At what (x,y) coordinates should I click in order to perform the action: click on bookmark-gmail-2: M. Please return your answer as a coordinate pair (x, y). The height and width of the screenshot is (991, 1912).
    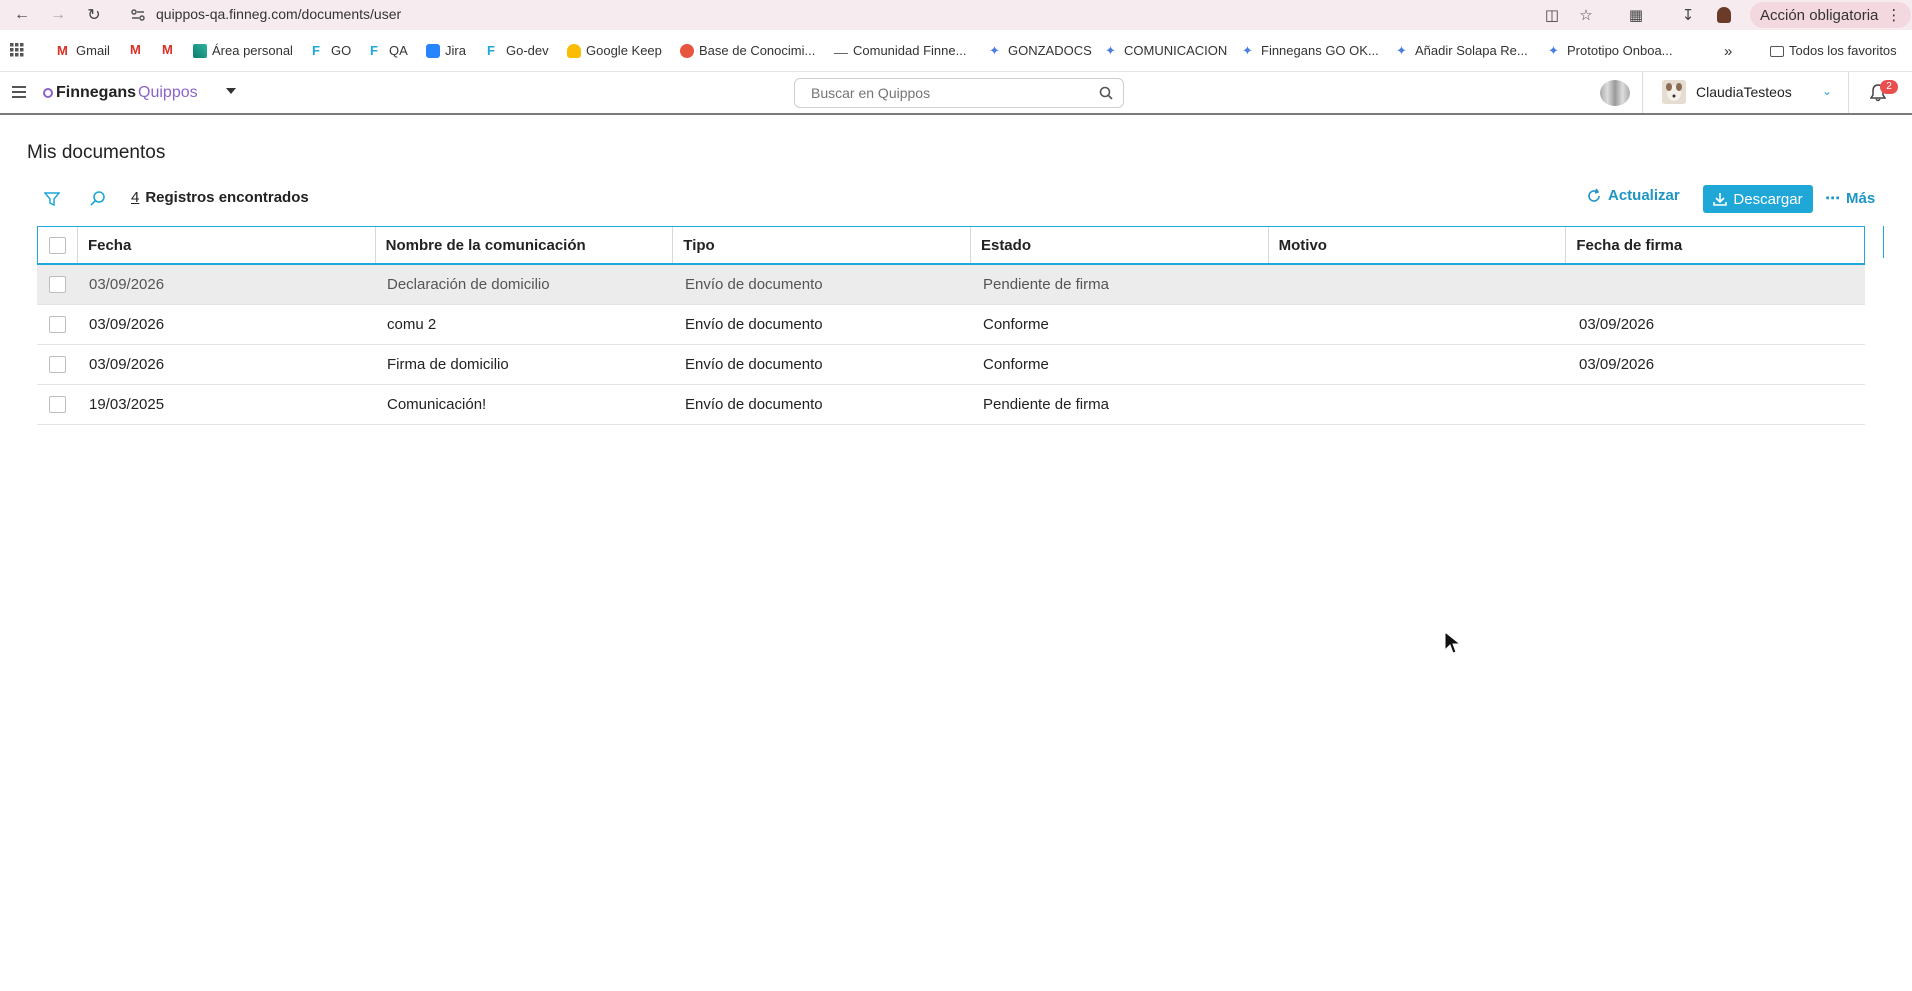
    Looking at the image, I should click on (137, 50).